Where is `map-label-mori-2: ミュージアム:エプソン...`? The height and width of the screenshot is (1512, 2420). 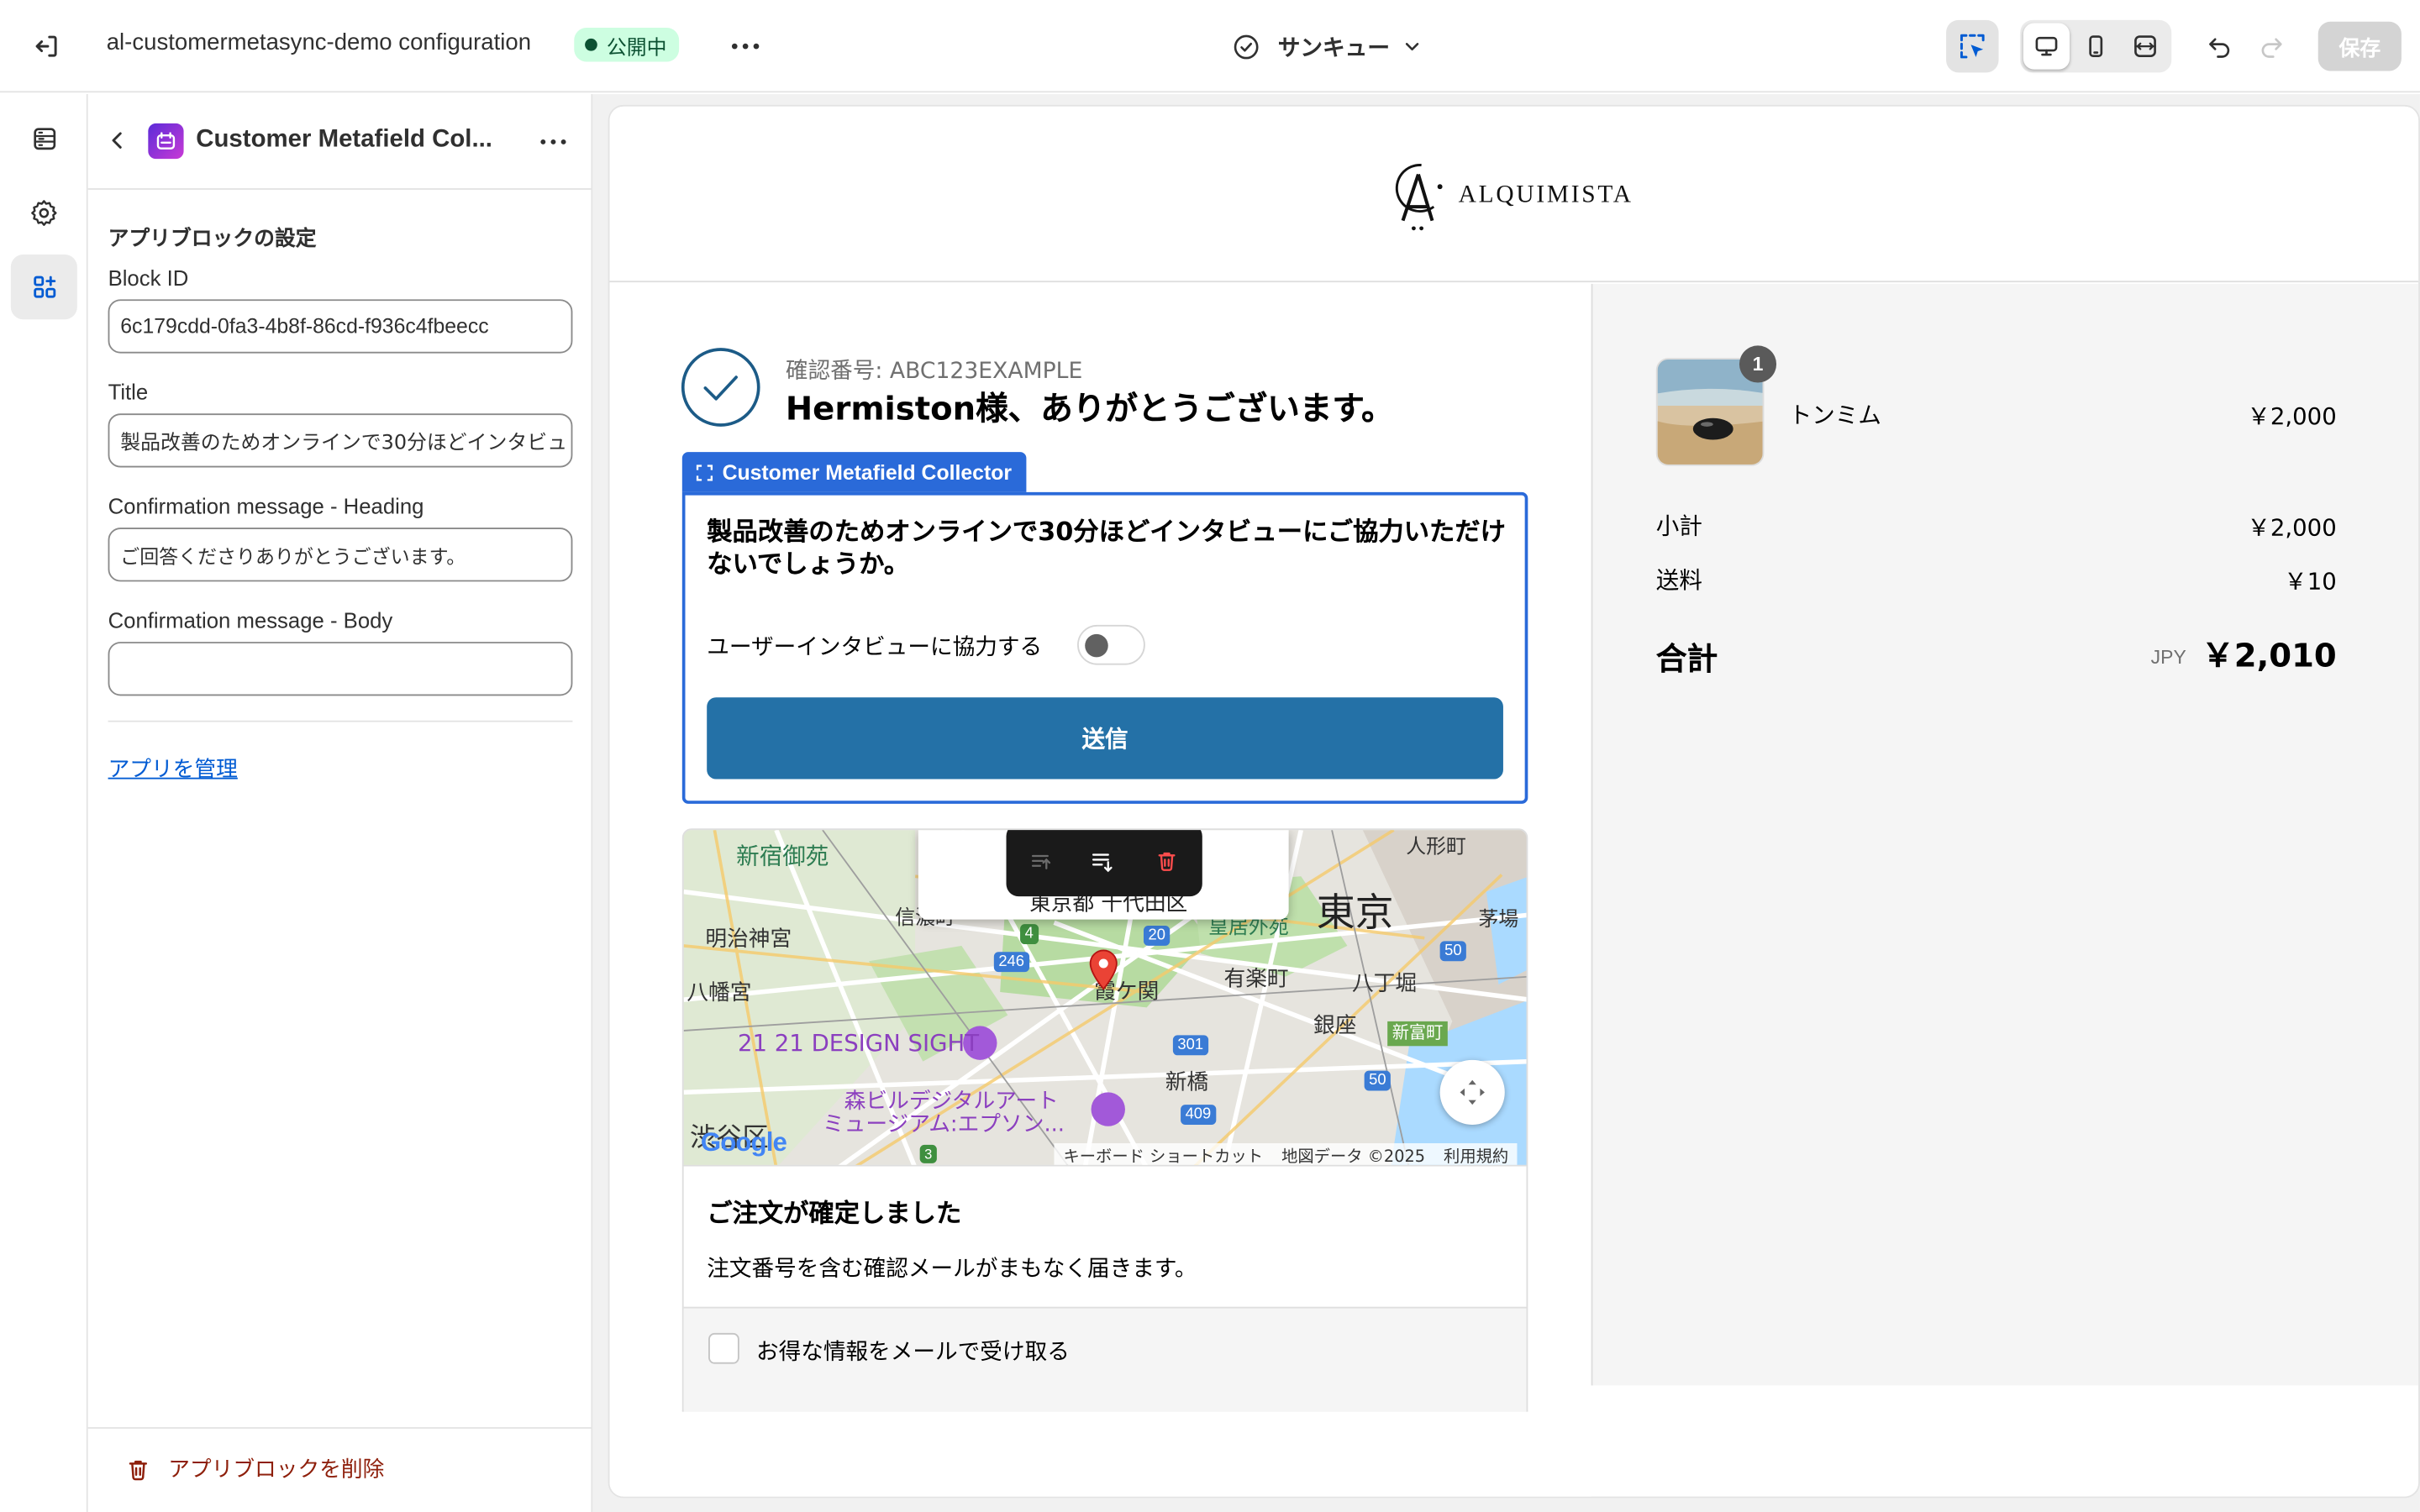
map-label-mori-2: ミュージアム:エプソン... is located at coordinates (943, 1124).